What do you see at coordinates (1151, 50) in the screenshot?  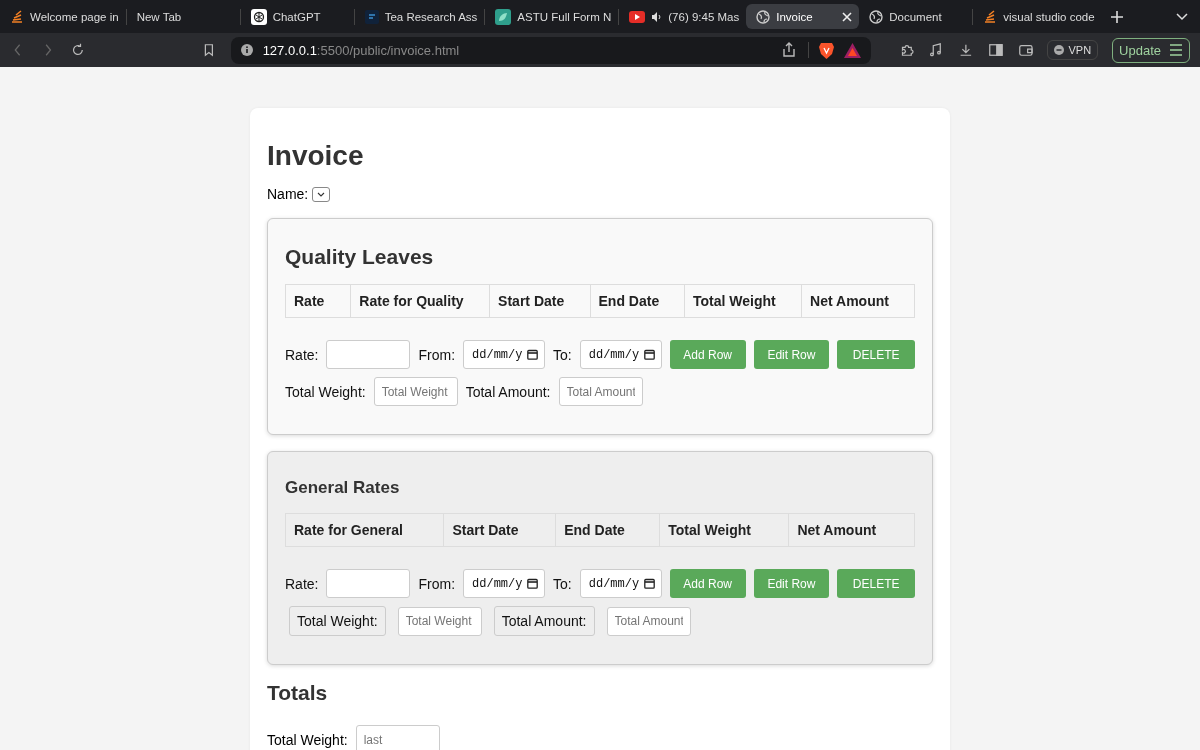 I see `update-button: Update` at bounding box center [1151, 50].